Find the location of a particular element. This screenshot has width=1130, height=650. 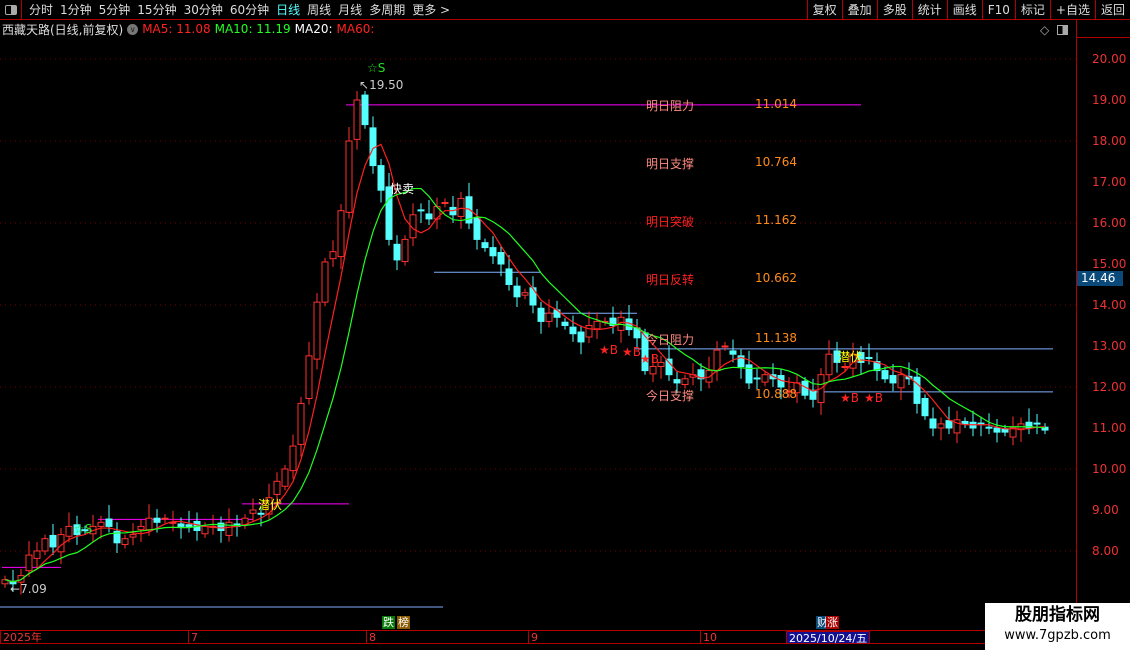

price-tick: 10.00 is located at coordinates (1109, 469).